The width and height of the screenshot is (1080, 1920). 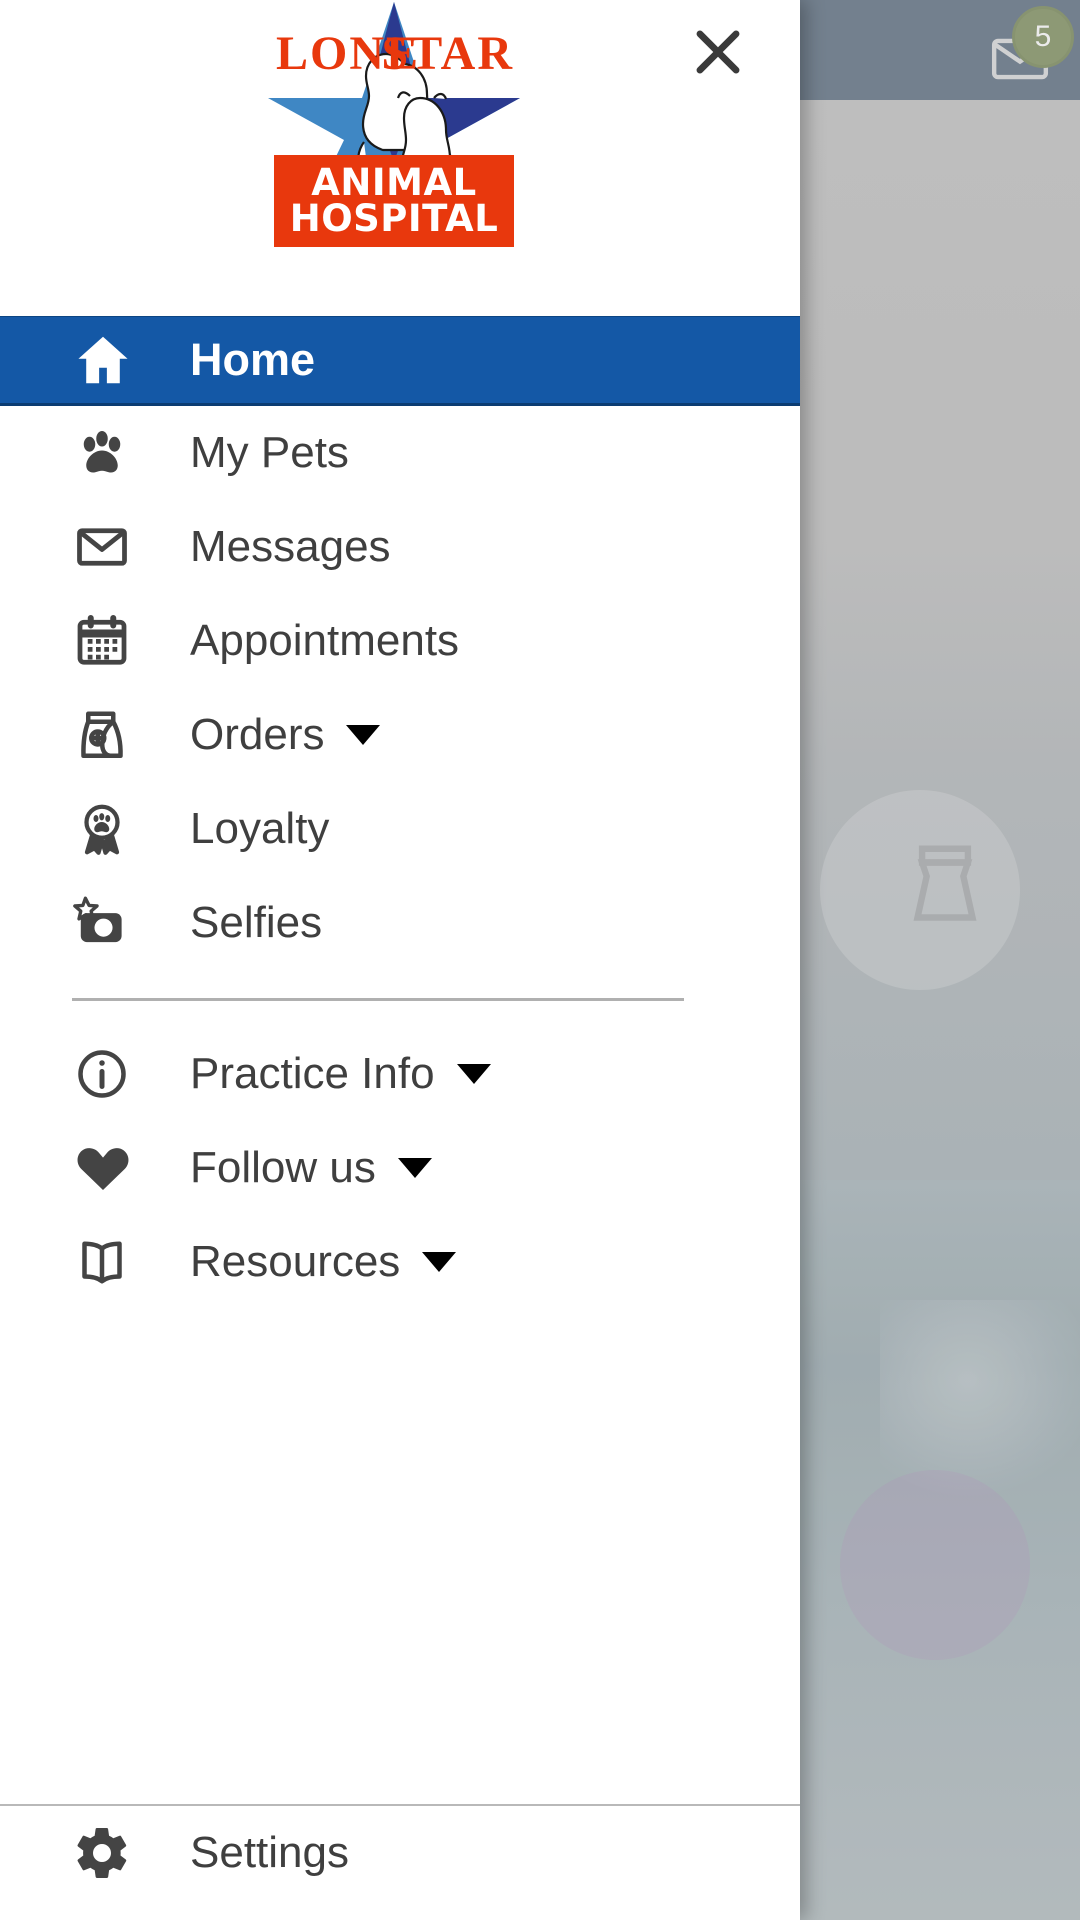 What do you see at coordinates (400, 735) in the screenshot?
I see `nav-item-orders: Orders` at bounding box center [400, 735].